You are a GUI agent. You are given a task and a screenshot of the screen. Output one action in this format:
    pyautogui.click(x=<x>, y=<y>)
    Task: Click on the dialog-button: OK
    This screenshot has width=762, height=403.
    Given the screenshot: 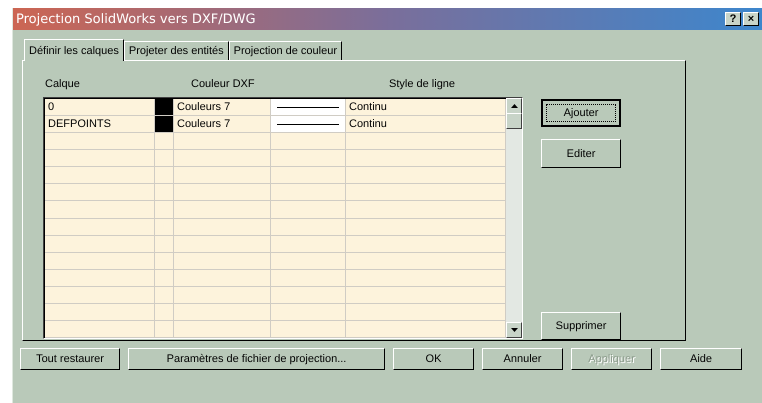 What is the action you would take?
    pyautogui.click(x=433, y=359)
    